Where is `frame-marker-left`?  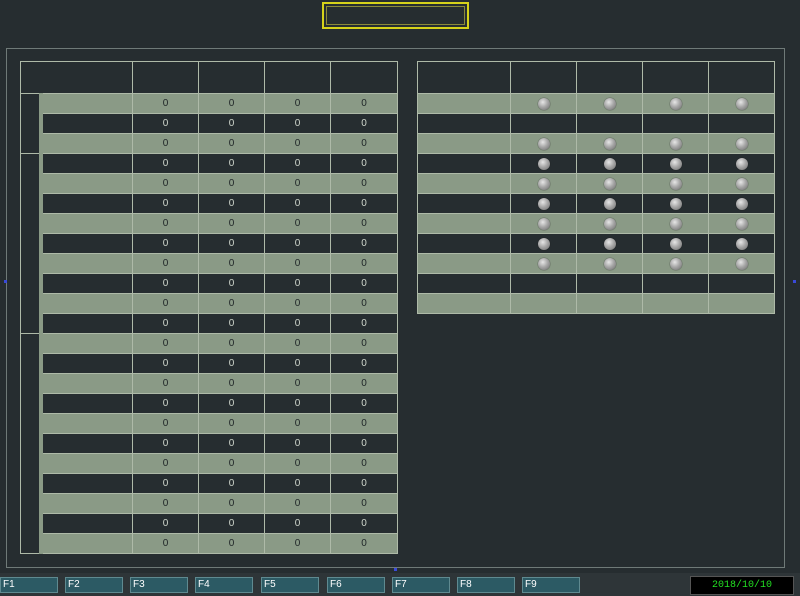 frame-marker-left is located at coordinates (5, 281).